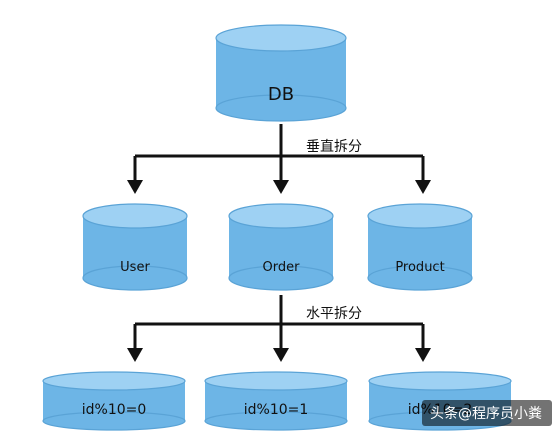 The image size is (555, 432). Describe the element at coordinates (281, 247) in the screenshot. I see `order-db-cylinder: Order` at that location.